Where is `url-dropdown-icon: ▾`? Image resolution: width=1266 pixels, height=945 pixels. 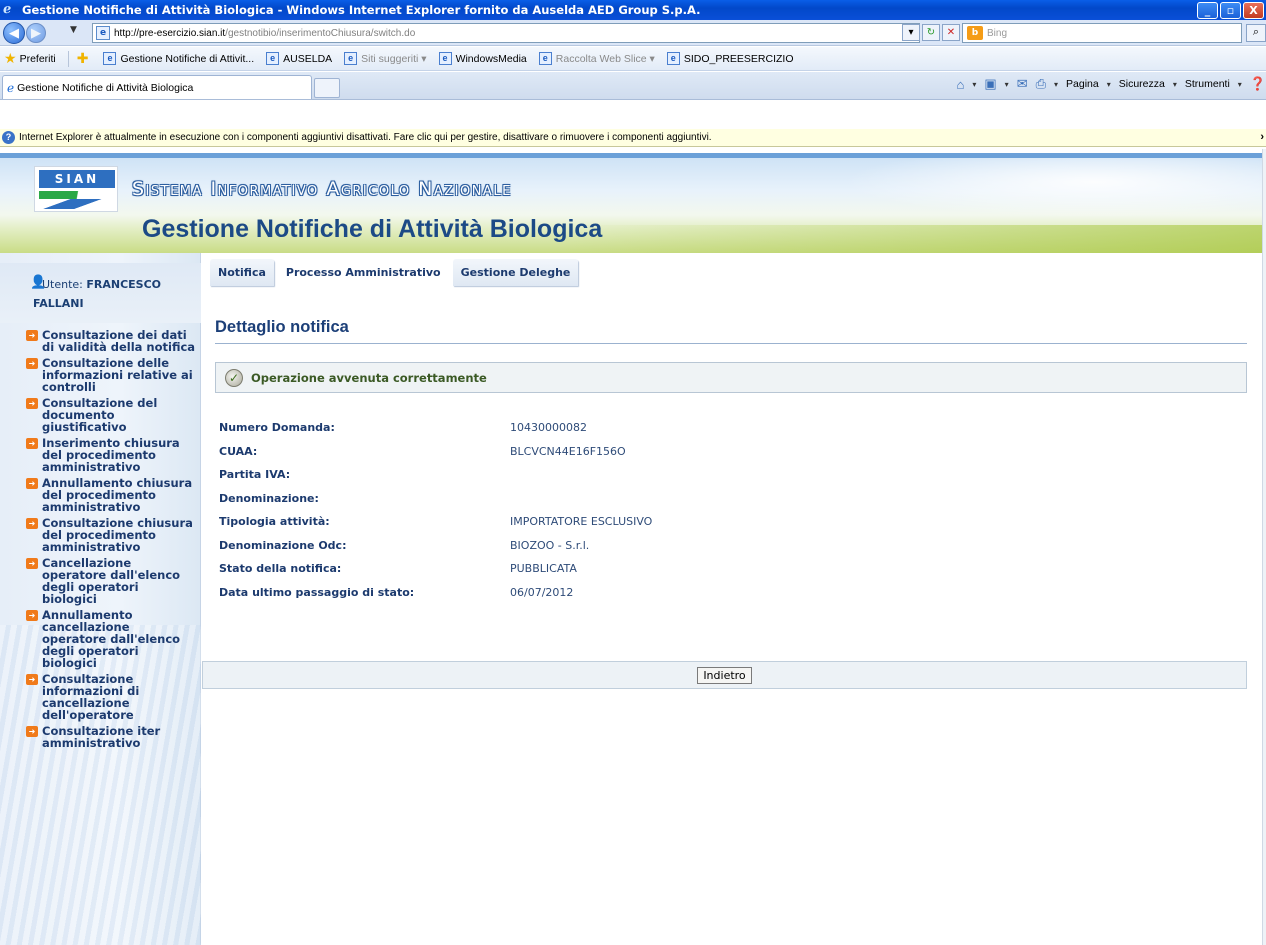 url-dropdown-icon: ▾ is located at coordinates (911, 32).